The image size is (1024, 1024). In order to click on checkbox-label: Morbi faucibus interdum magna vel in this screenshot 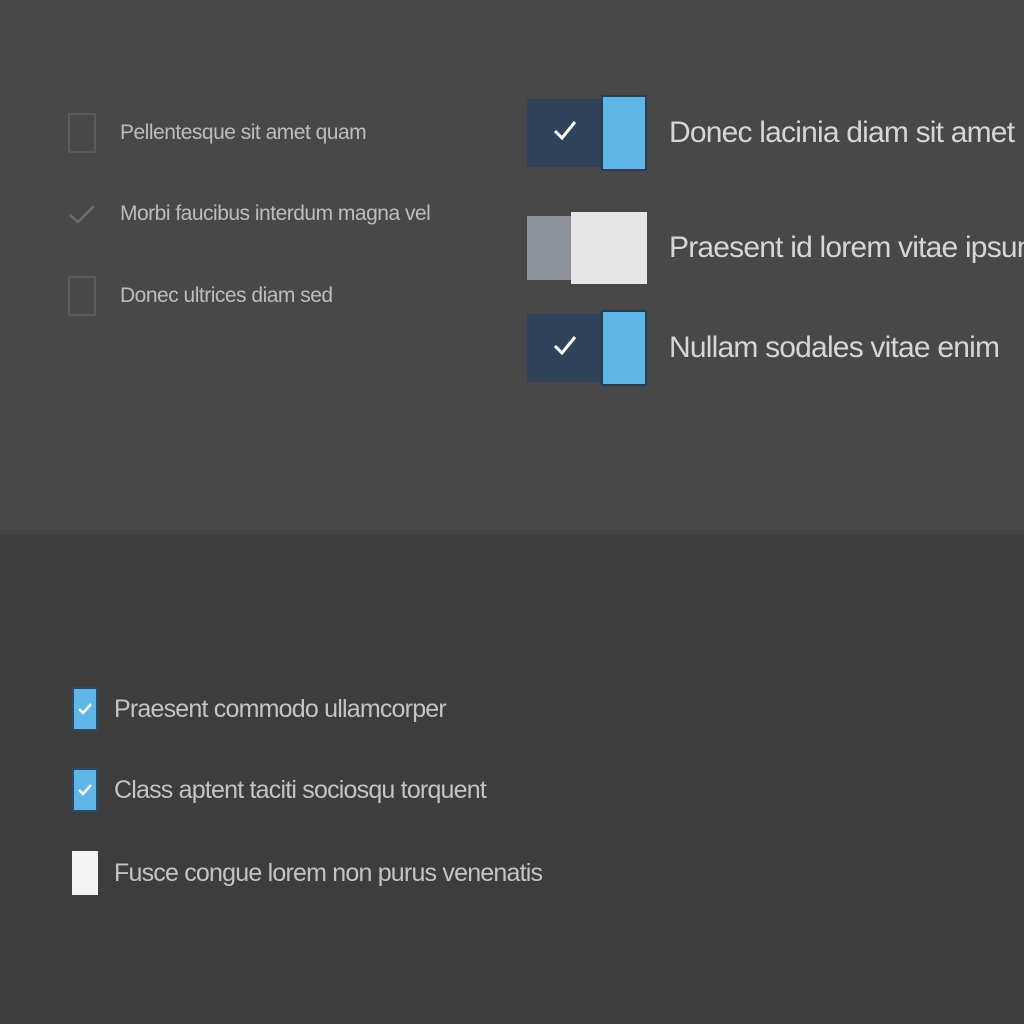, I will do `click(275, 213)`.